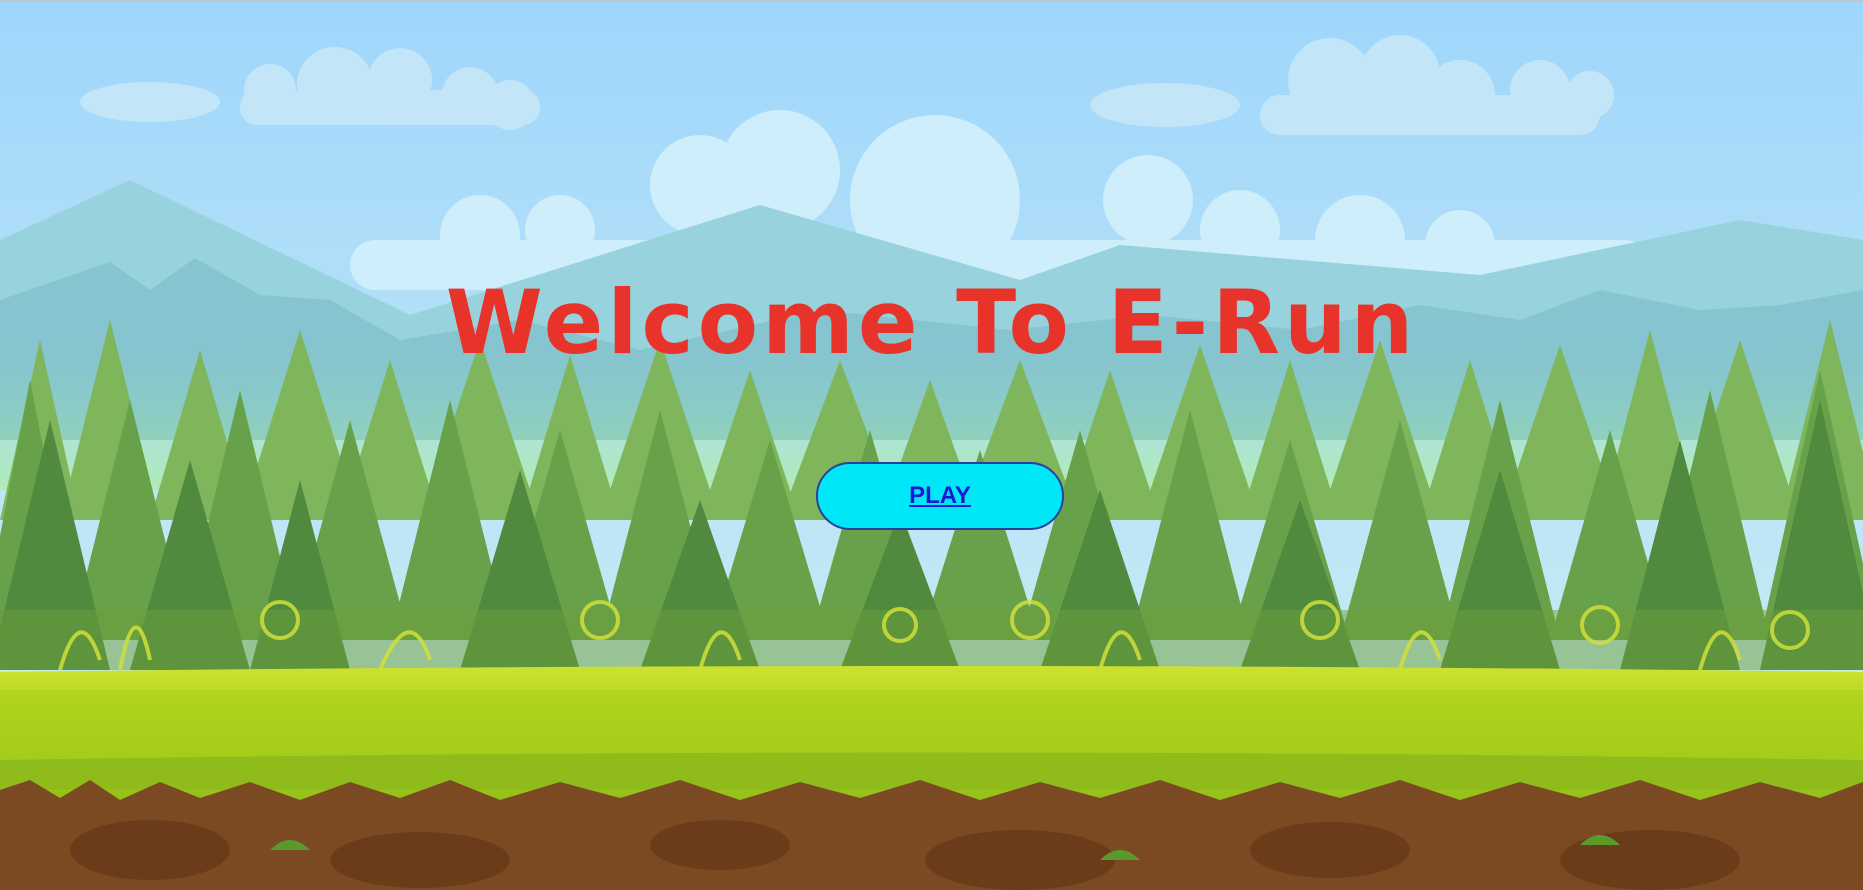 The width and height of the screenshot is (1863, 890). I want to click on page-title: Welcome To E-Run, so click(931, 322).